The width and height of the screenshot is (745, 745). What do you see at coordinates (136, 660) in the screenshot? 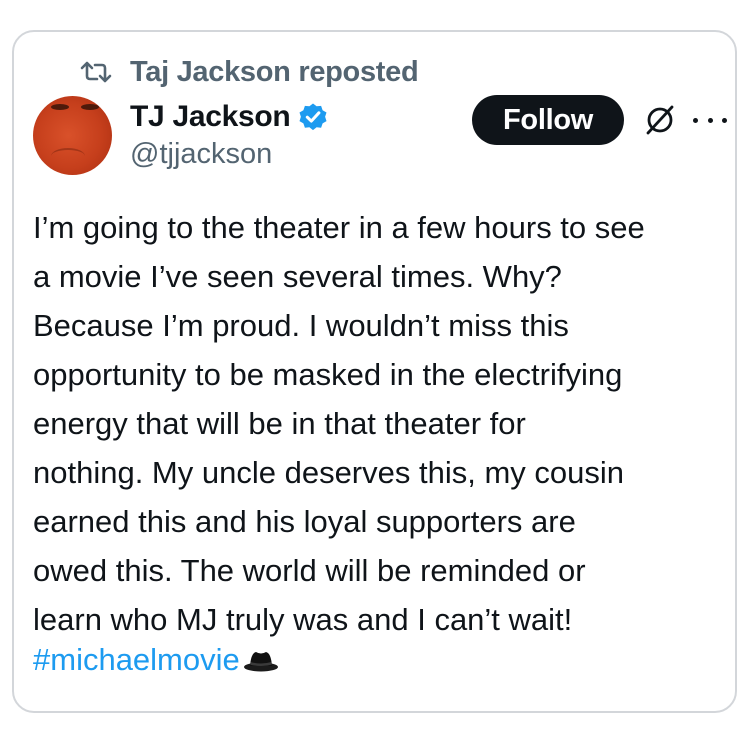
I see `hashtag-link: #michaelmovie` at bounding box center [136, 660].